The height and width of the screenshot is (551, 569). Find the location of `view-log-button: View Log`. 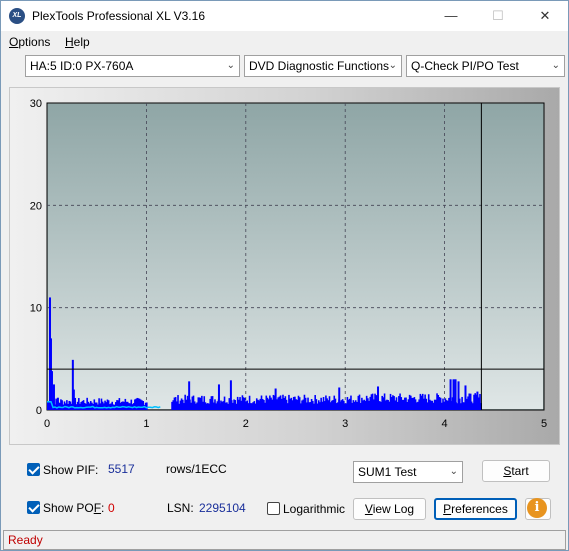

view-log-button: View Log is located at coordinates (389, 509).